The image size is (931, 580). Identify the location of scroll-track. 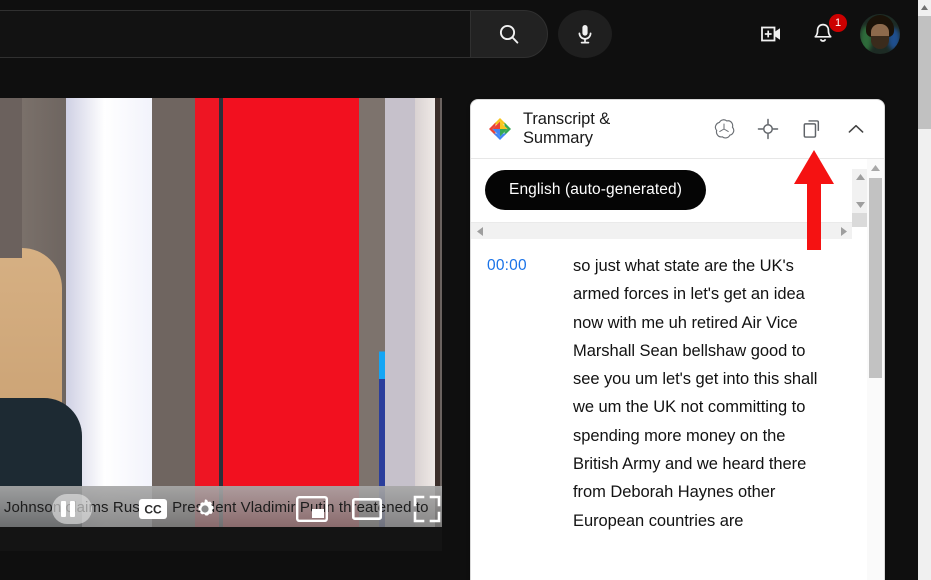
(860, 191).